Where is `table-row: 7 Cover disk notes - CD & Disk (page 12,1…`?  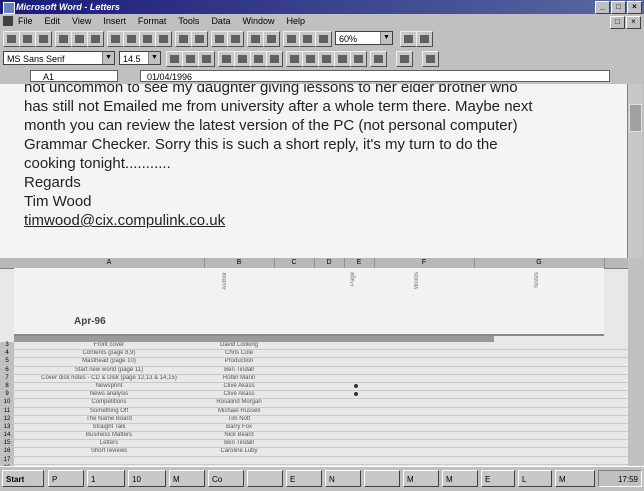 table-row: 7 Cover disk notes - CD & Disk (page 12,1… is located at coordinates (314, 378).